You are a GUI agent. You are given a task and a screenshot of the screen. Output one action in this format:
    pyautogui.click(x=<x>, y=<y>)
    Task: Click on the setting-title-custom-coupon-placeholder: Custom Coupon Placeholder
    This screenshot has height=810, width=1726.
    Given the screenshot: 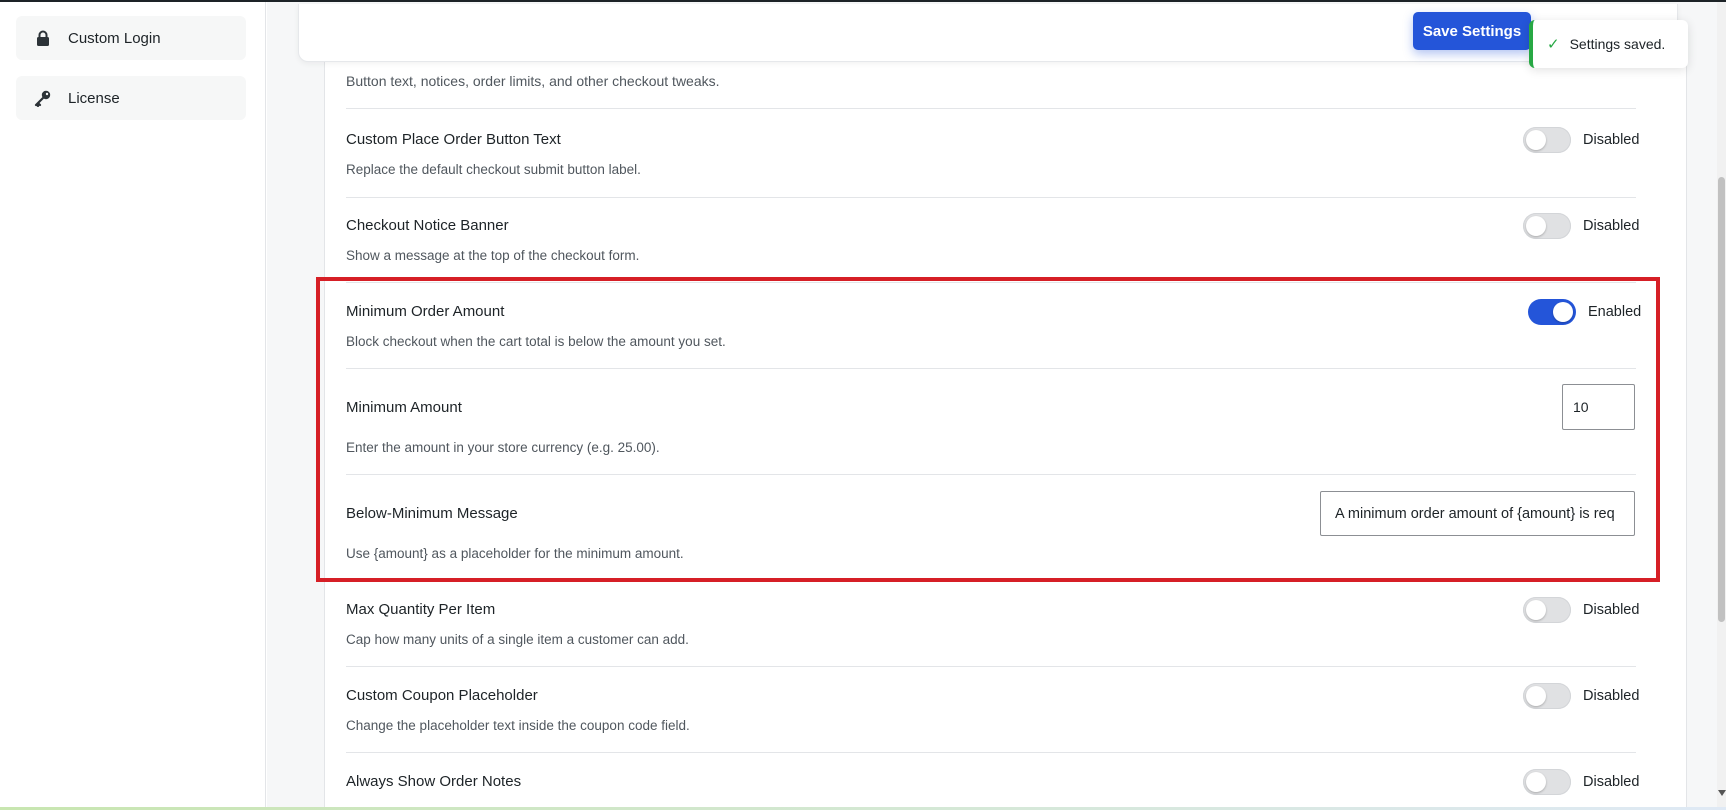 What is the action you would take?
    pyautogui.click(x=442, y=695)
    